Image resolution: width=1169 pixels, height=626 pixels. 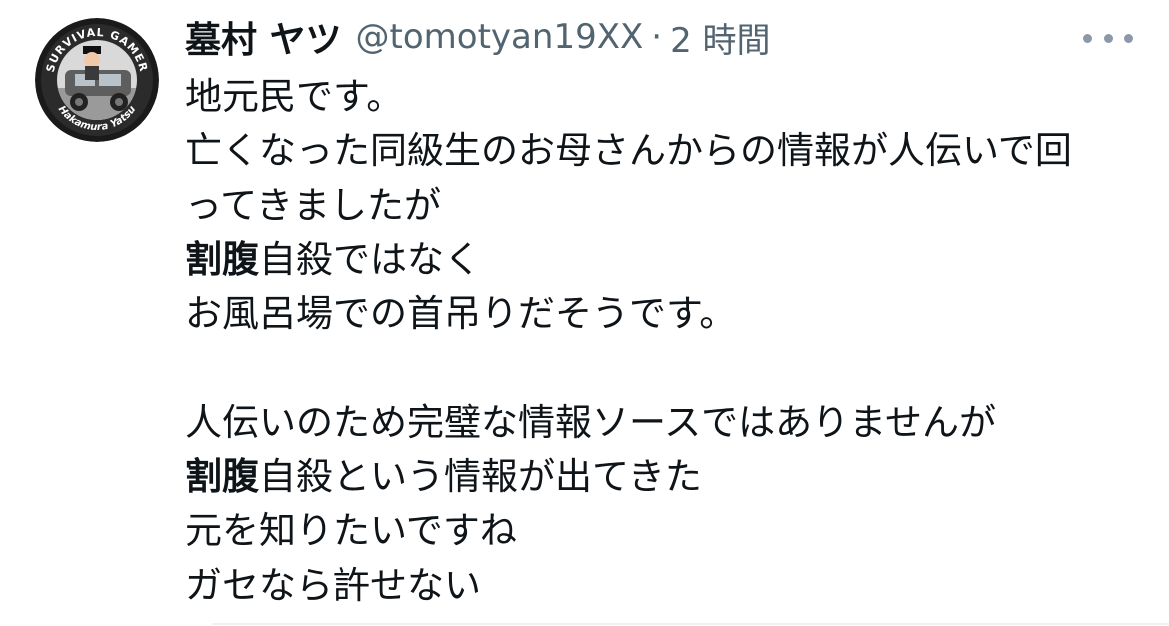 I want to click on tweet-line: 元を知りたいですね, so click(x=351, y=531).